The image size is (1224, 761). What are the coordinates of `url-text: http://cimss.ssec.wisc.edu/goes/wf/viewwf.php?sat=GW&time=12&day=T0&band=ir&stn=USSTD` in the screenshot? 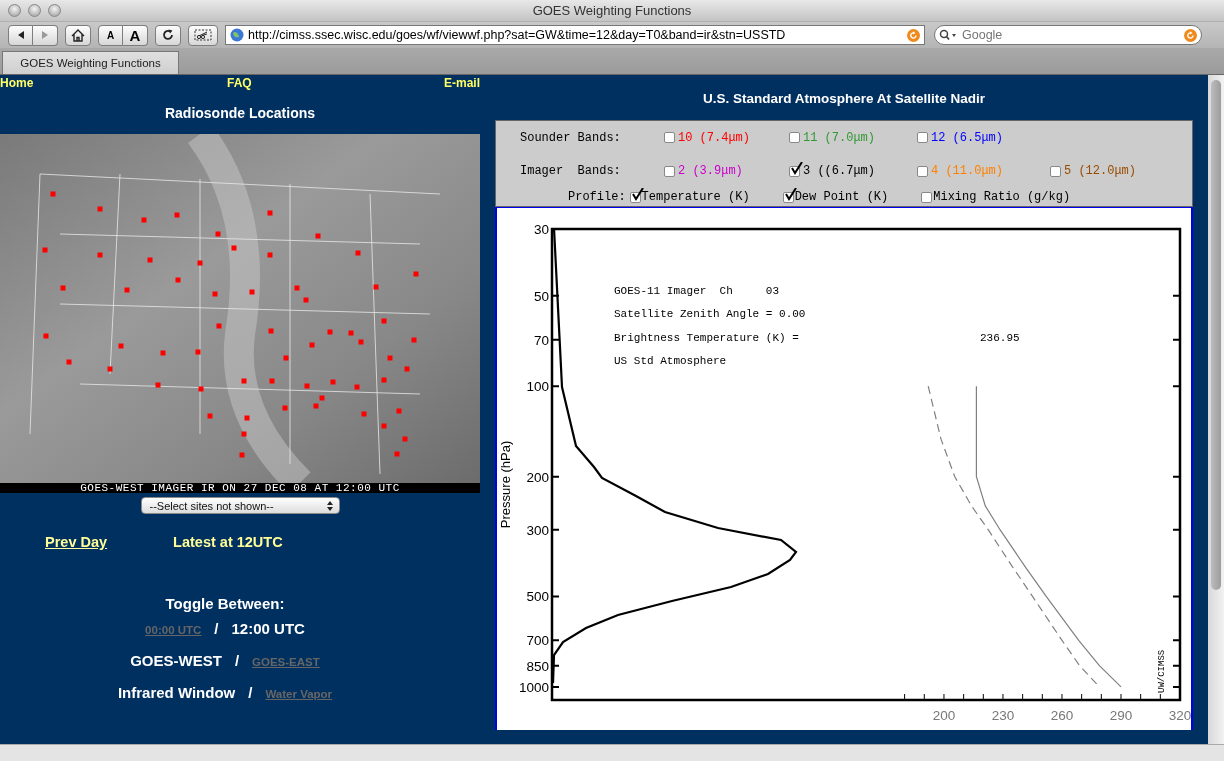 It's located at (517, 35).